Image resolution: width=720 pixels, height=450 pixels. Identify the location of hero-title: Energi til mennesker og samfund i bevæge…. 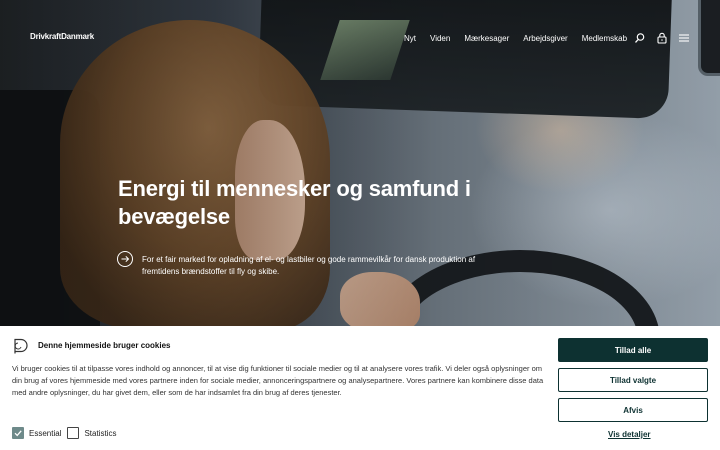
(294, 202).